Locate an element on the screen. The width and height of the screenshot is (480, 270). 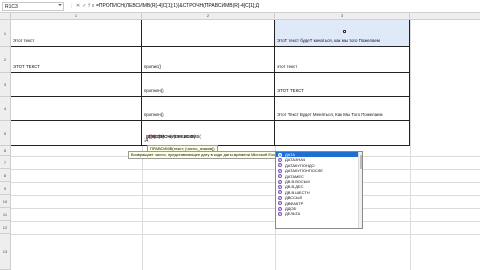
cell-r3c3: ЭТОТ ТЕКСТ is located at coordinates (342, 85).